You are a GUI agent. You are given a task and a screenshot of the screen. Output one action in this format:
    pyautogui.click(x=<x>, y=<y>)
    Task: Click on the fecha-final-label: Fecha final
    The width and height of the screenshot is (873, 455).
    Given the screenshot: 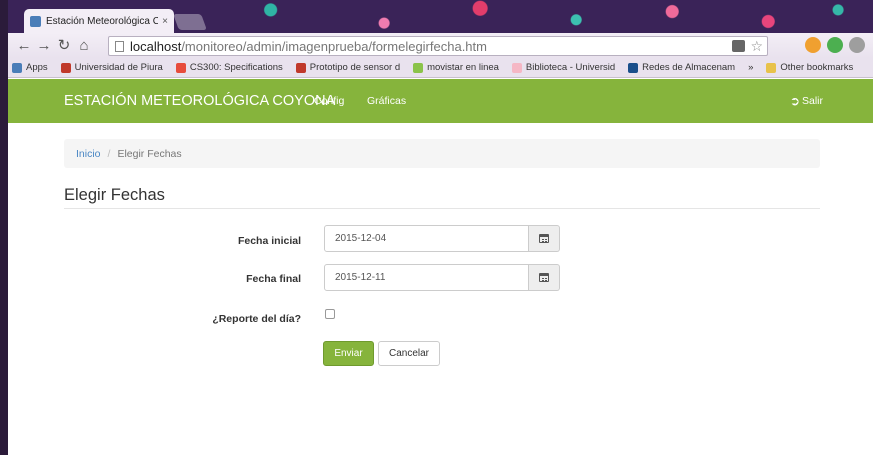 What is the action you would take?
    pyautogui.click(x=273, y=279)
    